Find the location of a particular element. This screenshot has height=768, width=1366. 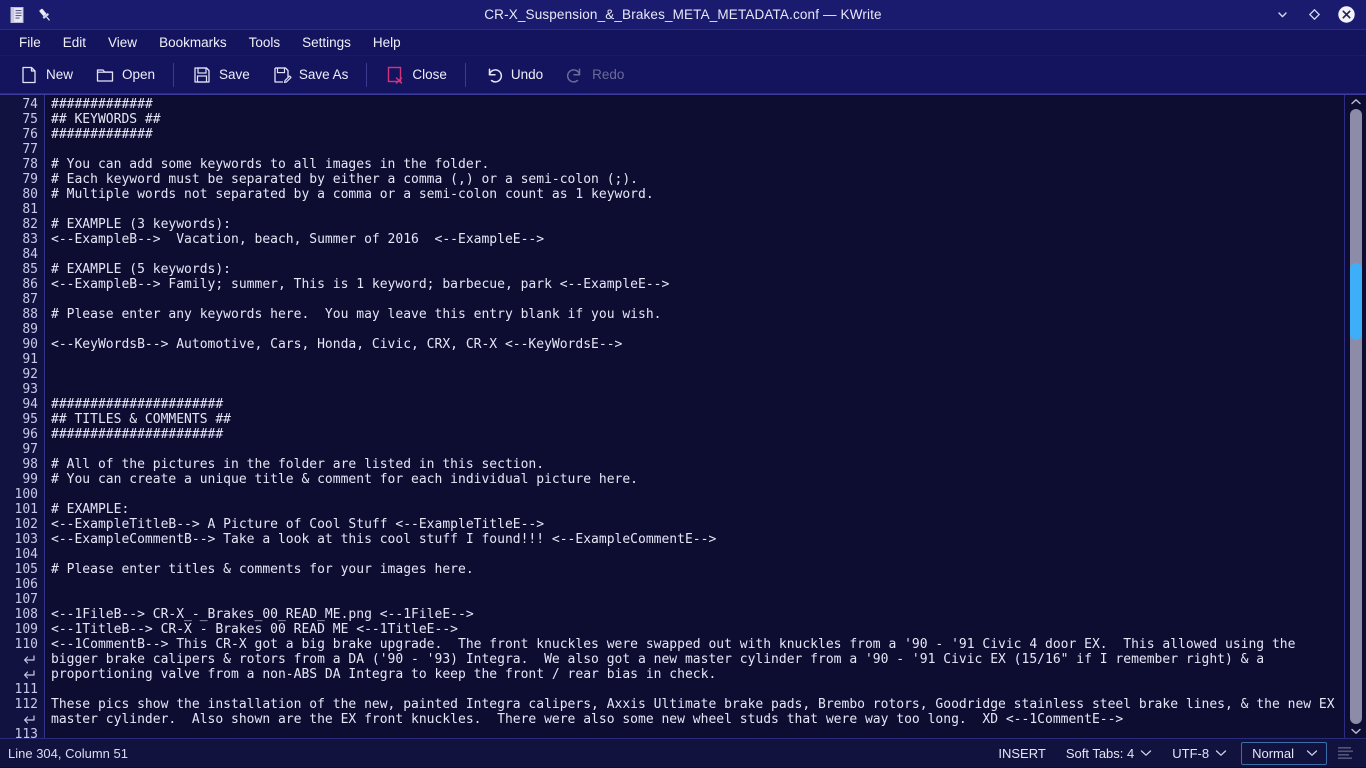

line-number: 74 is located at coordinates (30, 104).